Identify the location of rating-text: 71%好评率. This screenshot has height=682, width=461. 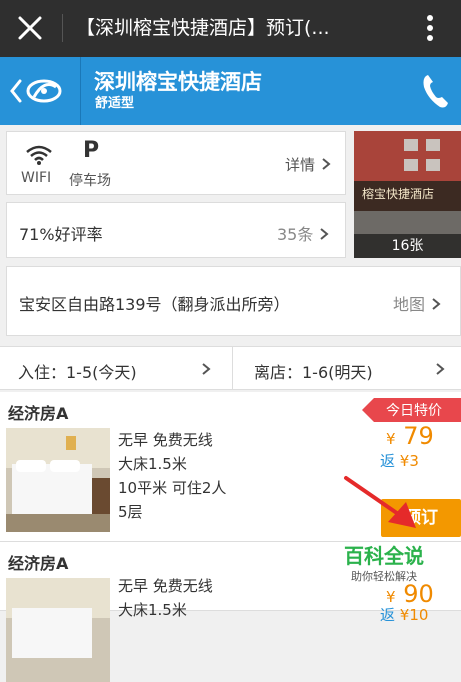
(61, 234).